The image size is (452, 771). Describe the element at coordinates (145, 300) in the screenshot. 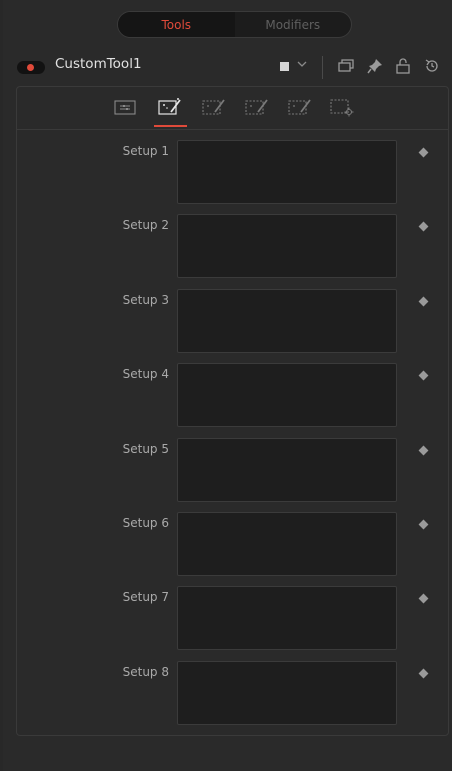

I see `setup-label: Setup 3` at that location.